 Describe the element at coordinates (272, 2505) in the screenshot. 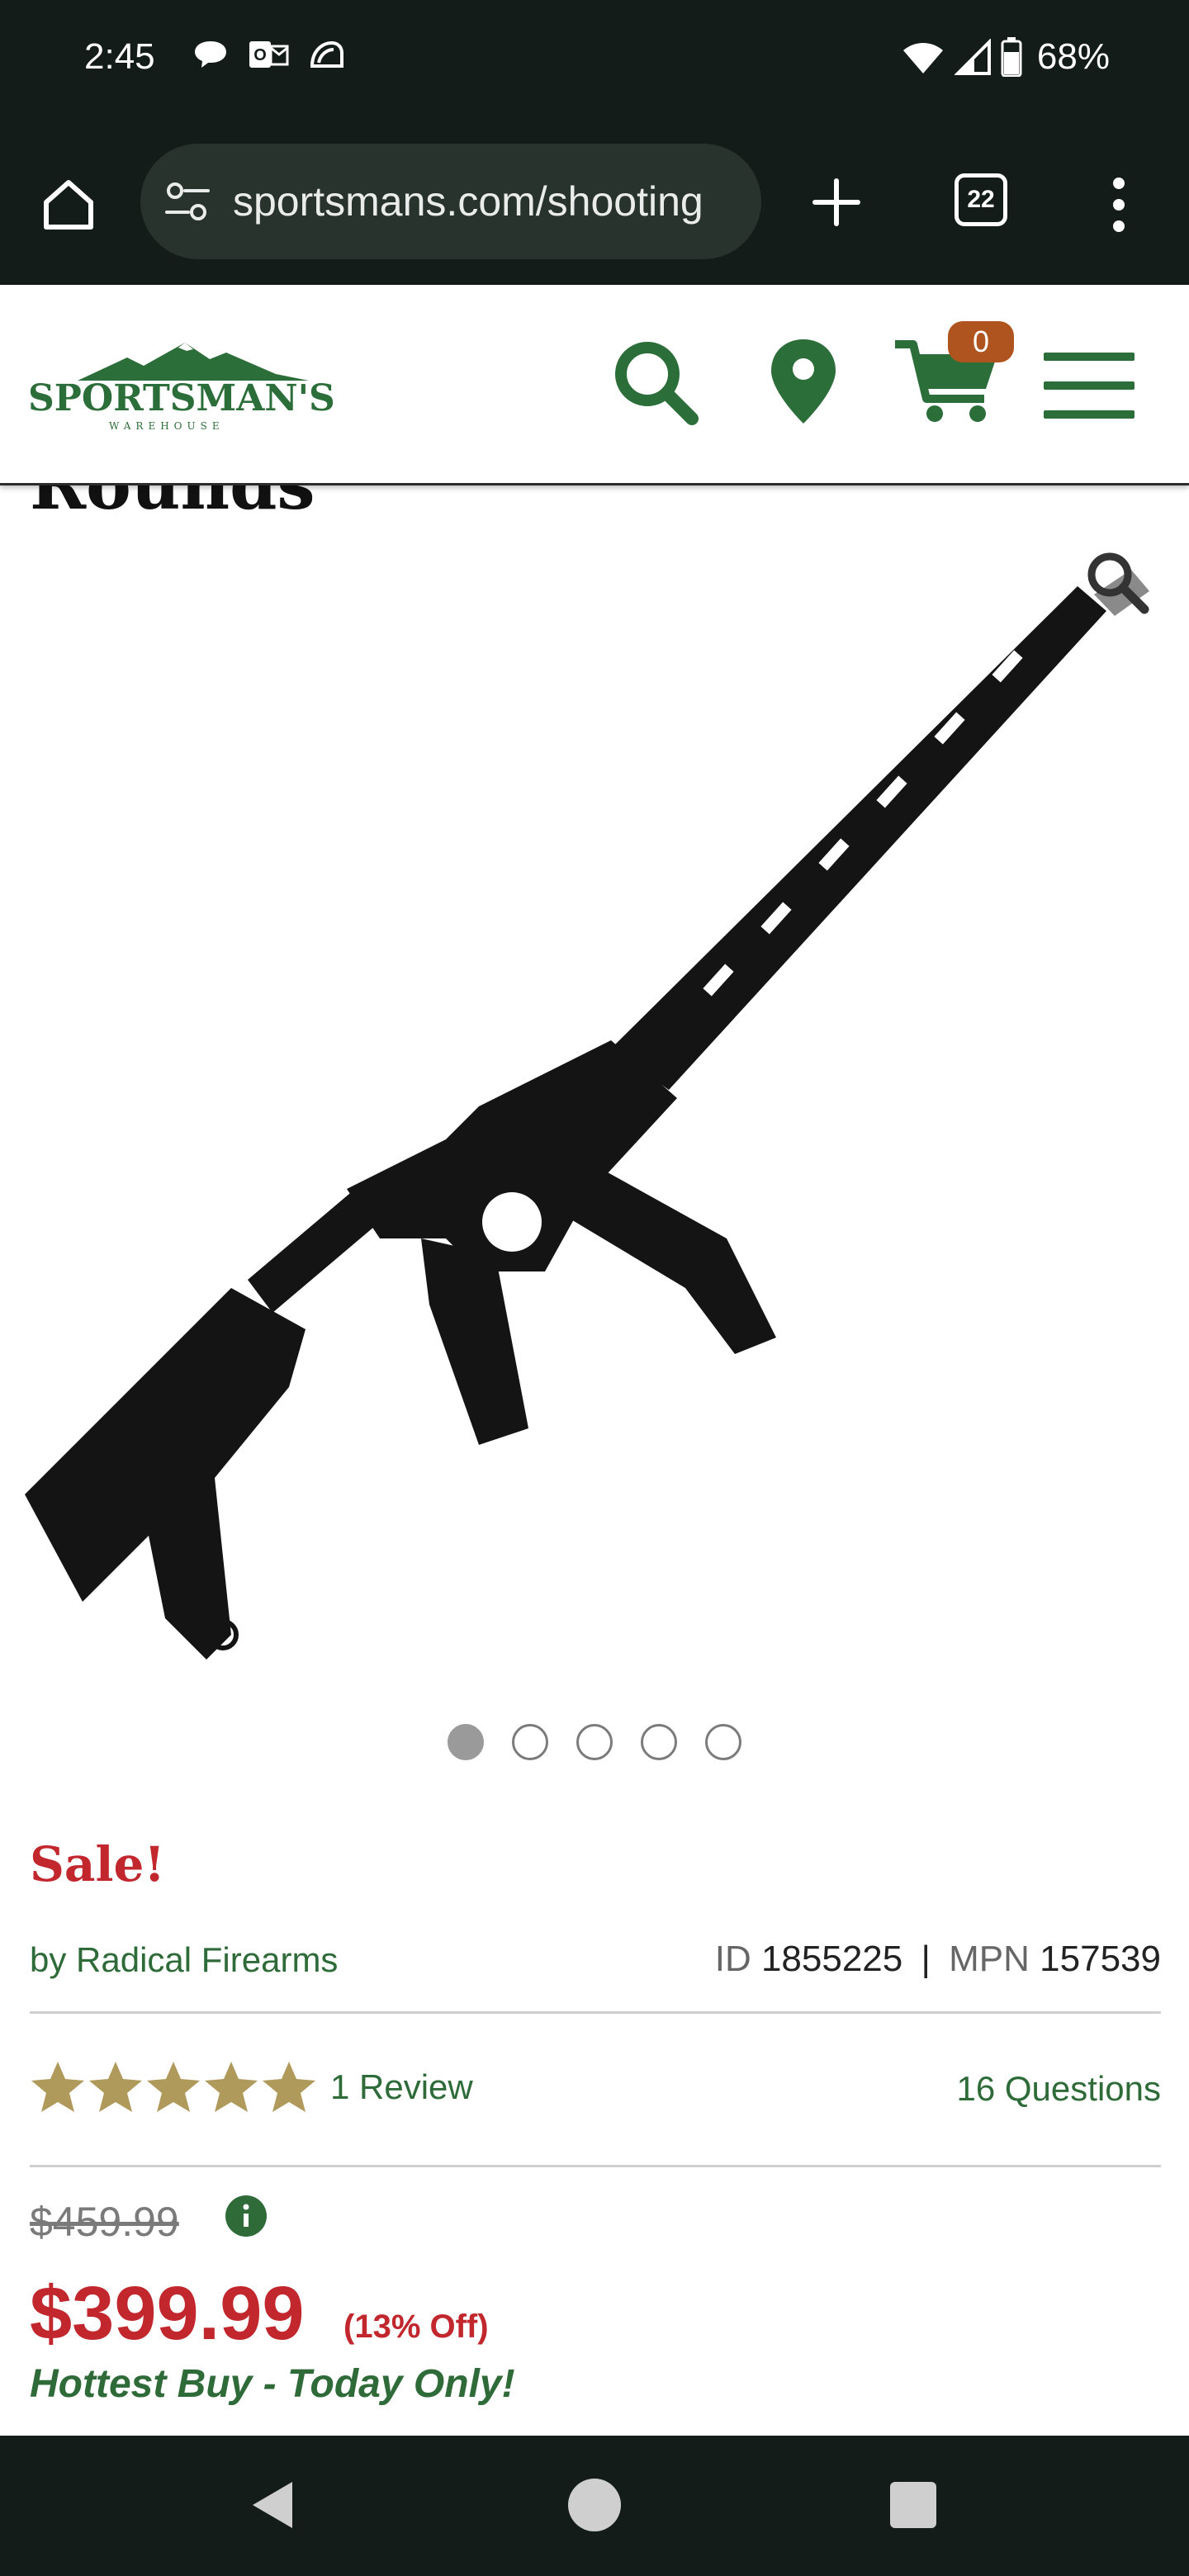

I see `back-icon` at that location.